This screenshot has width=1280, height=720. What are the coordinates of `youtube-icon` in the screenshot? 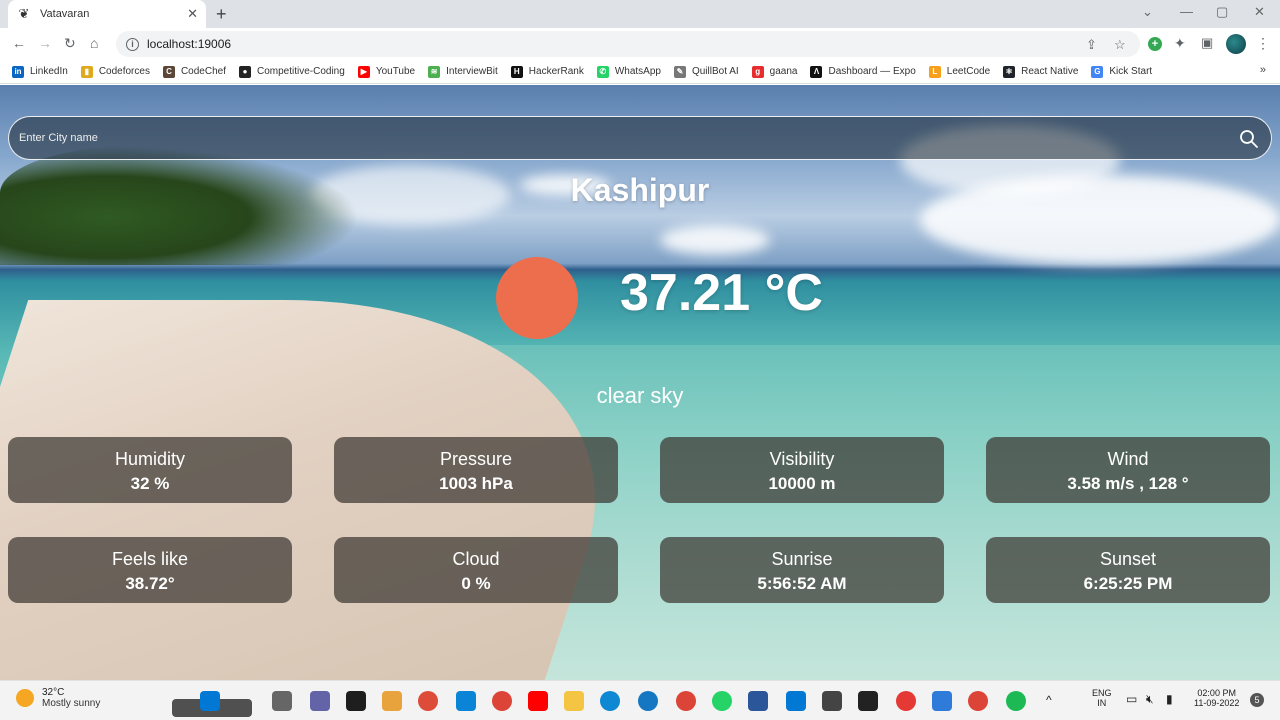 It's located at (538, 701).